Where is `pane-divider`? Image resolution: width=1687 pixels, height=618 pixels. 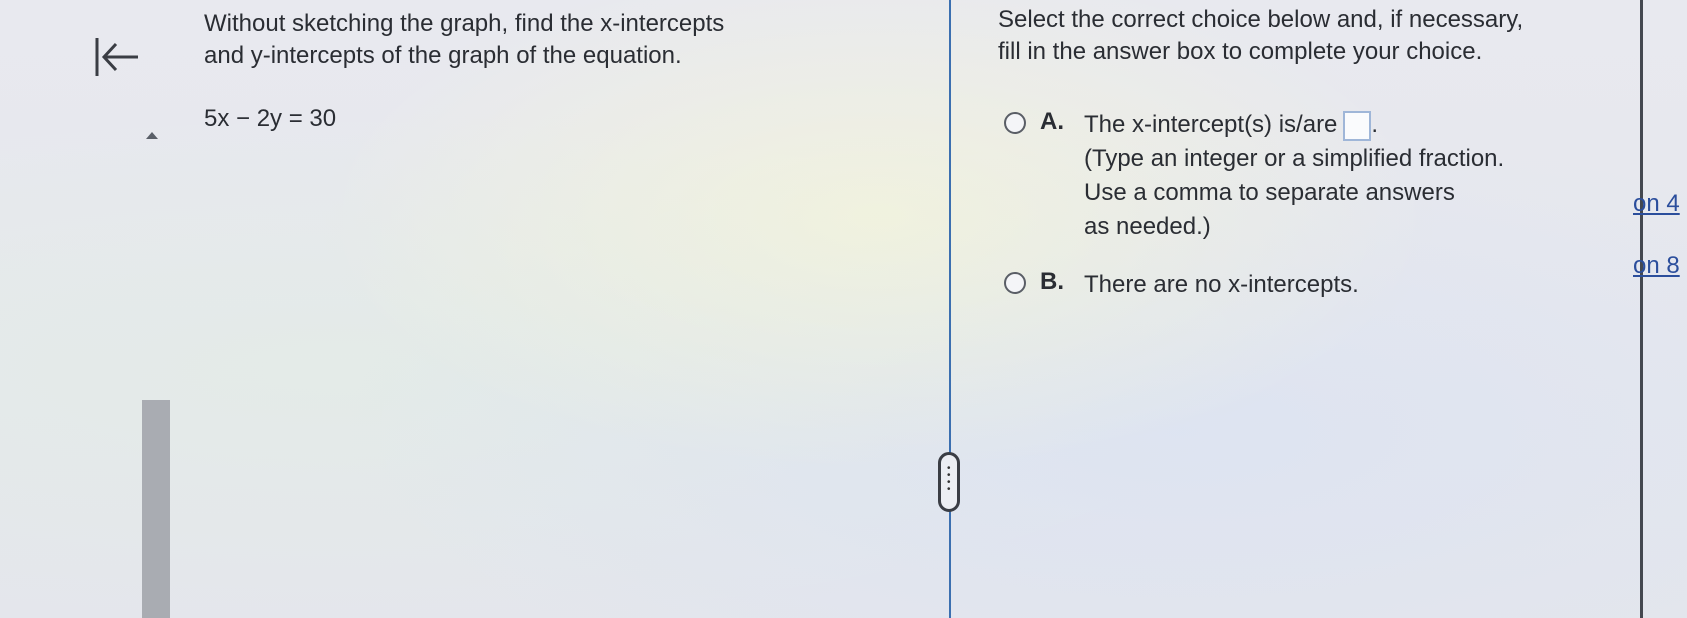 pane-divider is located at coordinates (950, 309).